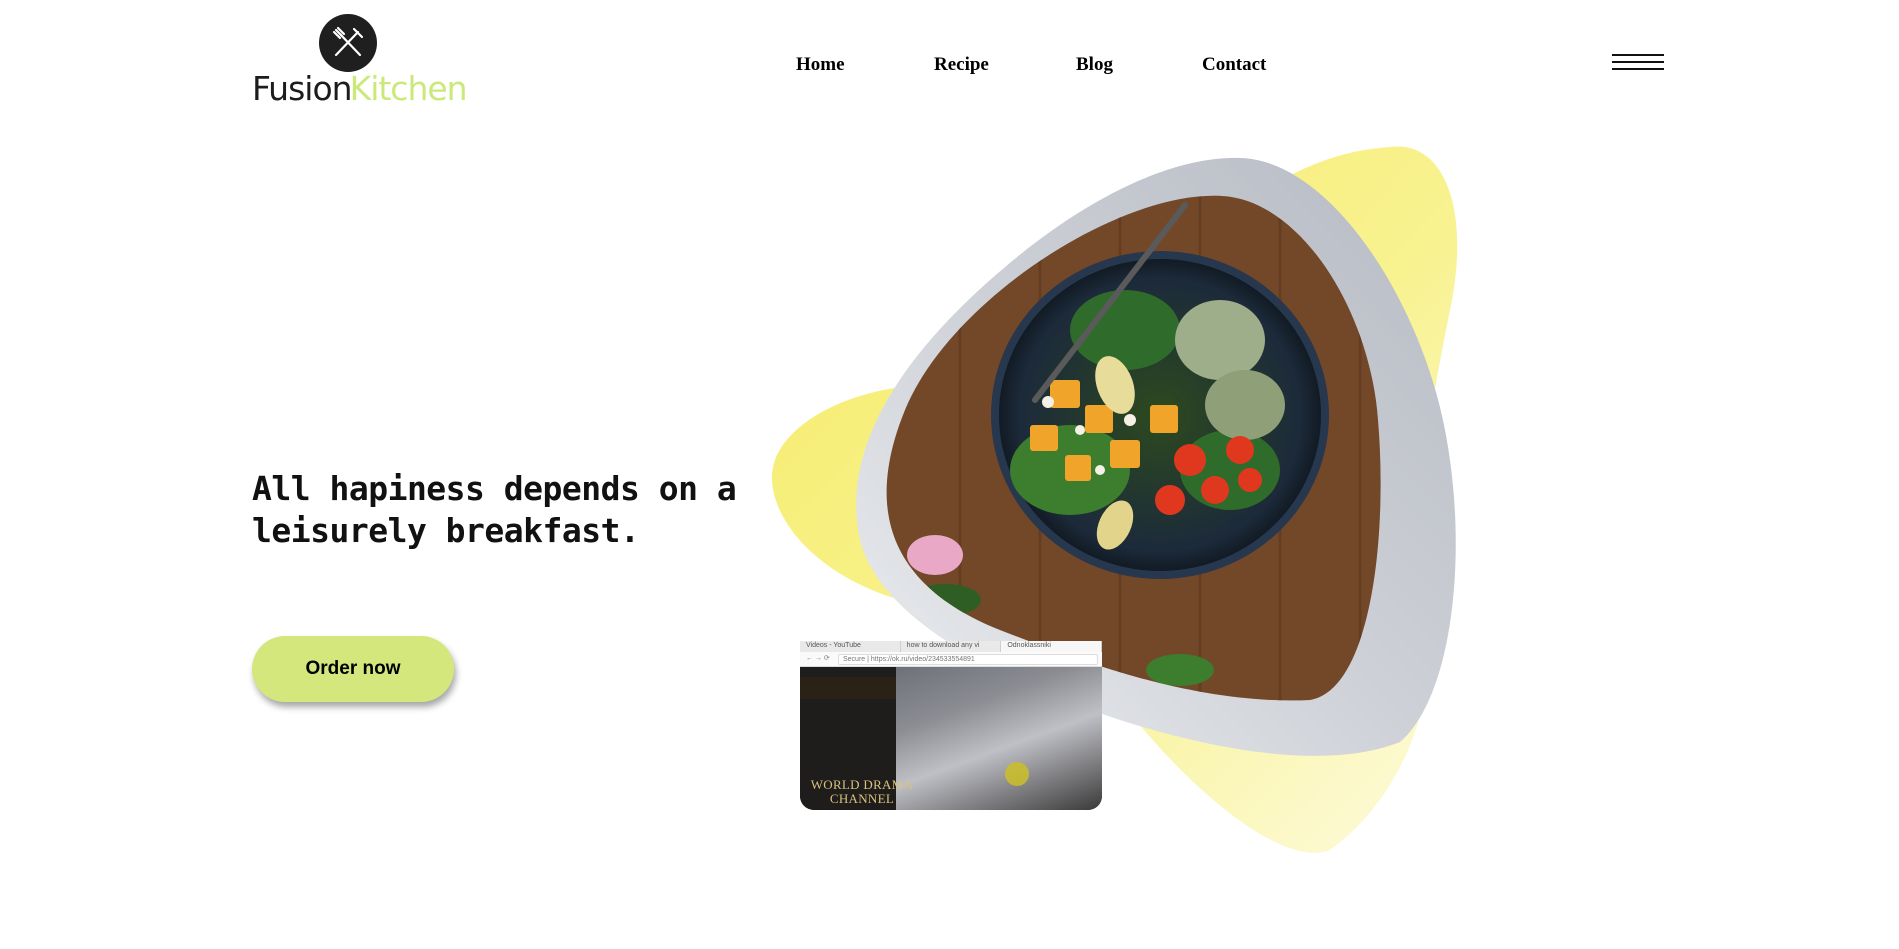 The image size is (1899, 949). I want to click on video-frame: WORLD DRAMA CHANNEL, so click(951, 738).